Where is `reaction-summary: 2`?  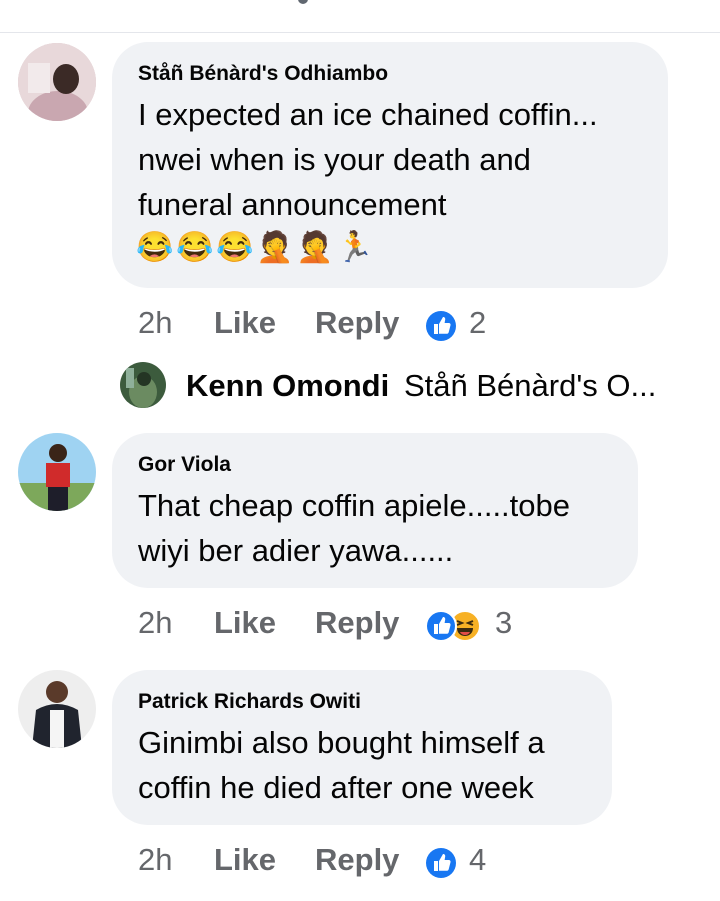 reaction-summary: 2 is located at coordinates (465, 325).